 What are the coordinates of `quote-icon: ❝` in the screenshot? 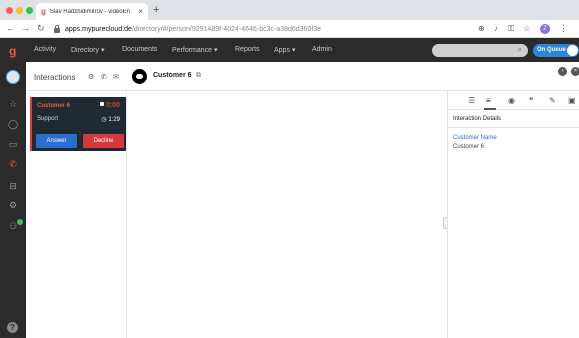 It's located at (531, 100).